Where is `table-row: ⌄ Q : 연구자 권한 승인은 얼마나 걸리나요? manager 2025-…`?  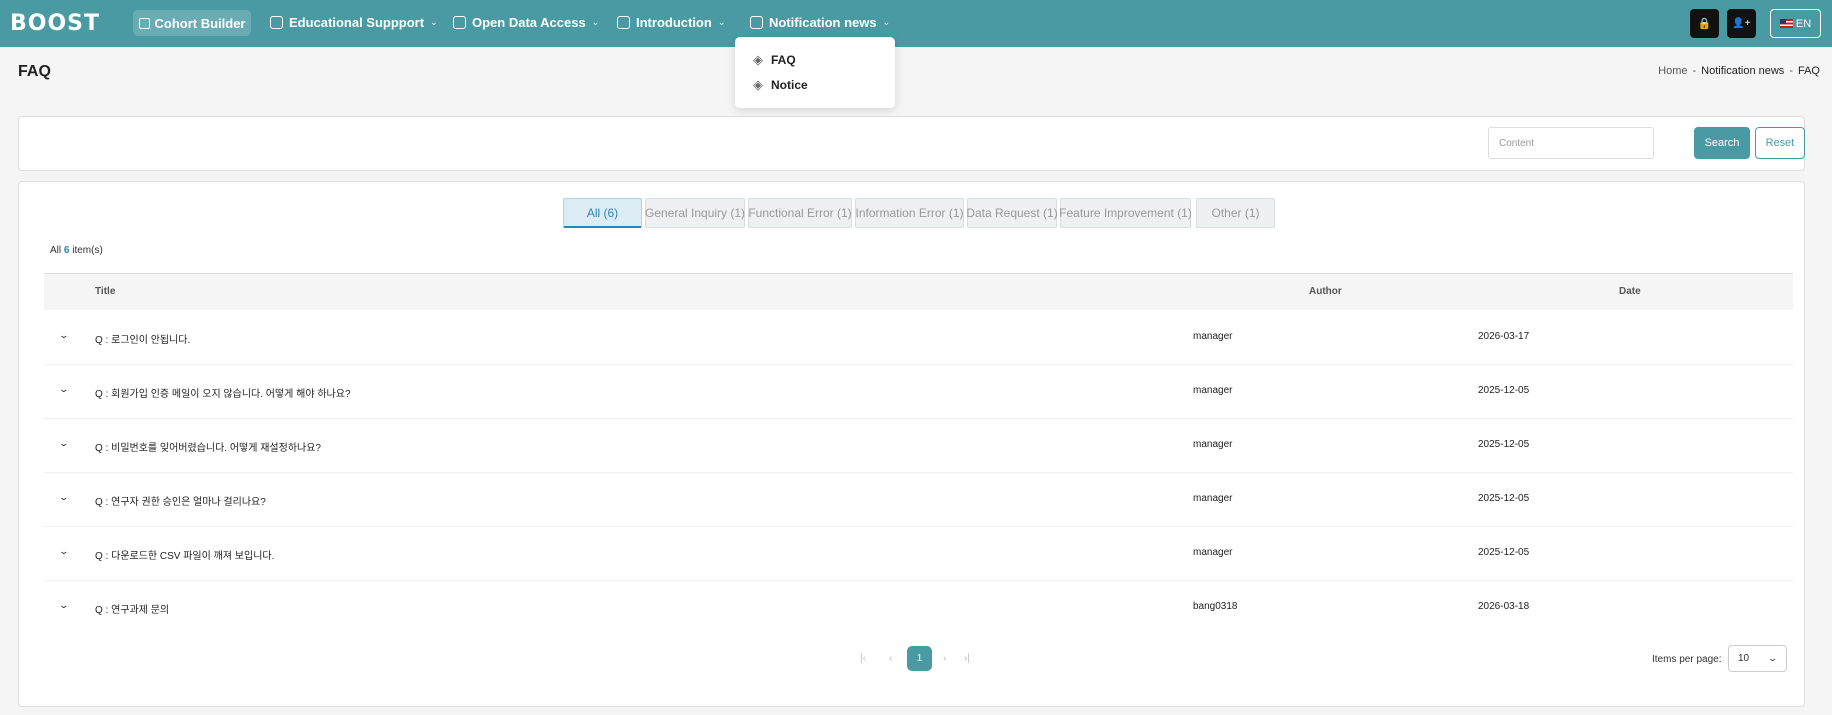
table-row: ⌄ Q : 연구자 권한 승인은 얼마나 걸리나요? manager 2025-… is located at coordinates (918, 499).